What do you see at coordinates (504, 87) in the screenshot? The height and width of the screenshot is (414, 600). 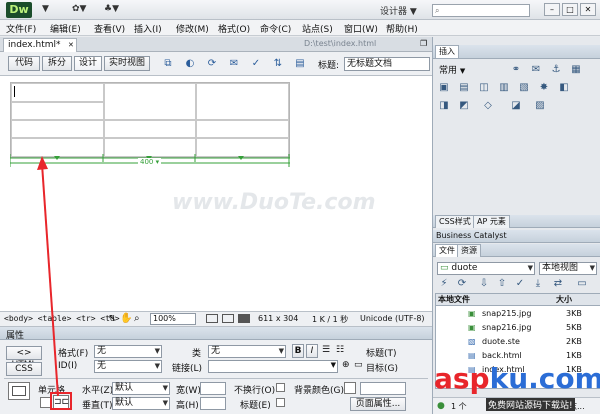 I see `date-icon: ▥` at bounding box center [504, 87].